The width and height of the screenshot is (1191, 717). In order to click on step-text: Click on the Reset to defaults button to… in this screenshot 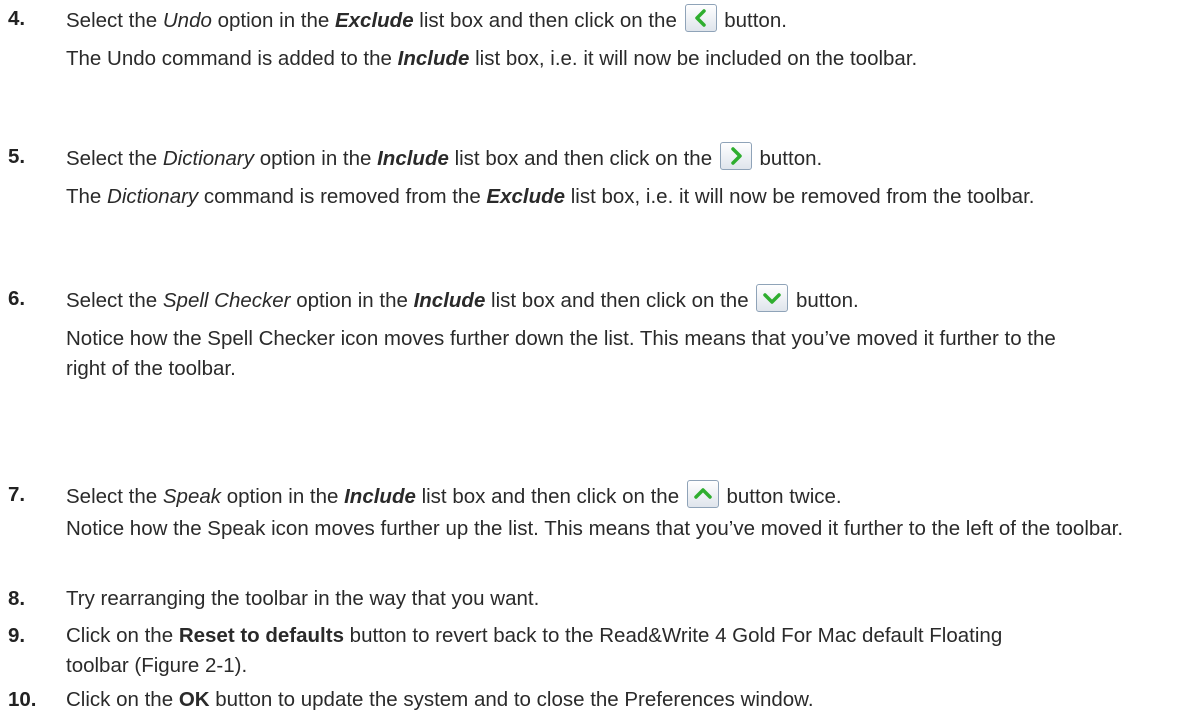, I will do `click(534, 650)`.